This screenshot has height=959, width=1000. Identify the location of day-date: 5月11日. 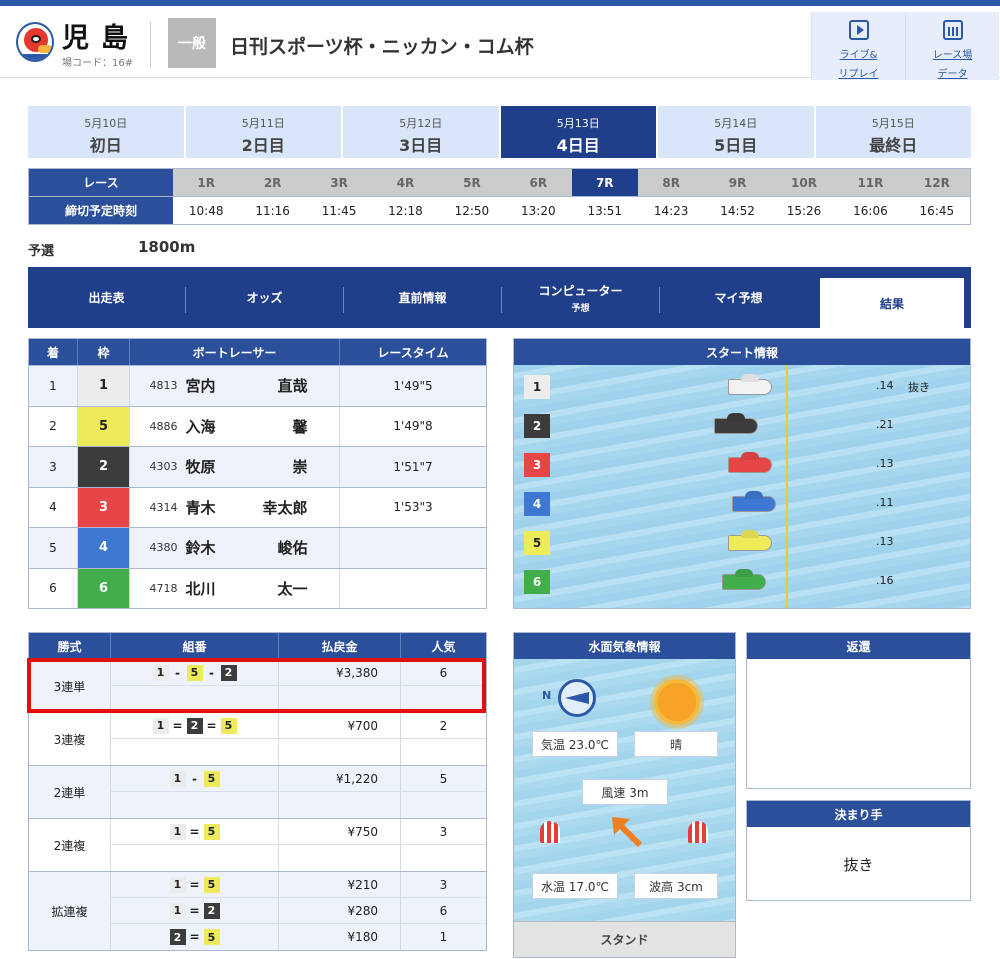
(263, 123).